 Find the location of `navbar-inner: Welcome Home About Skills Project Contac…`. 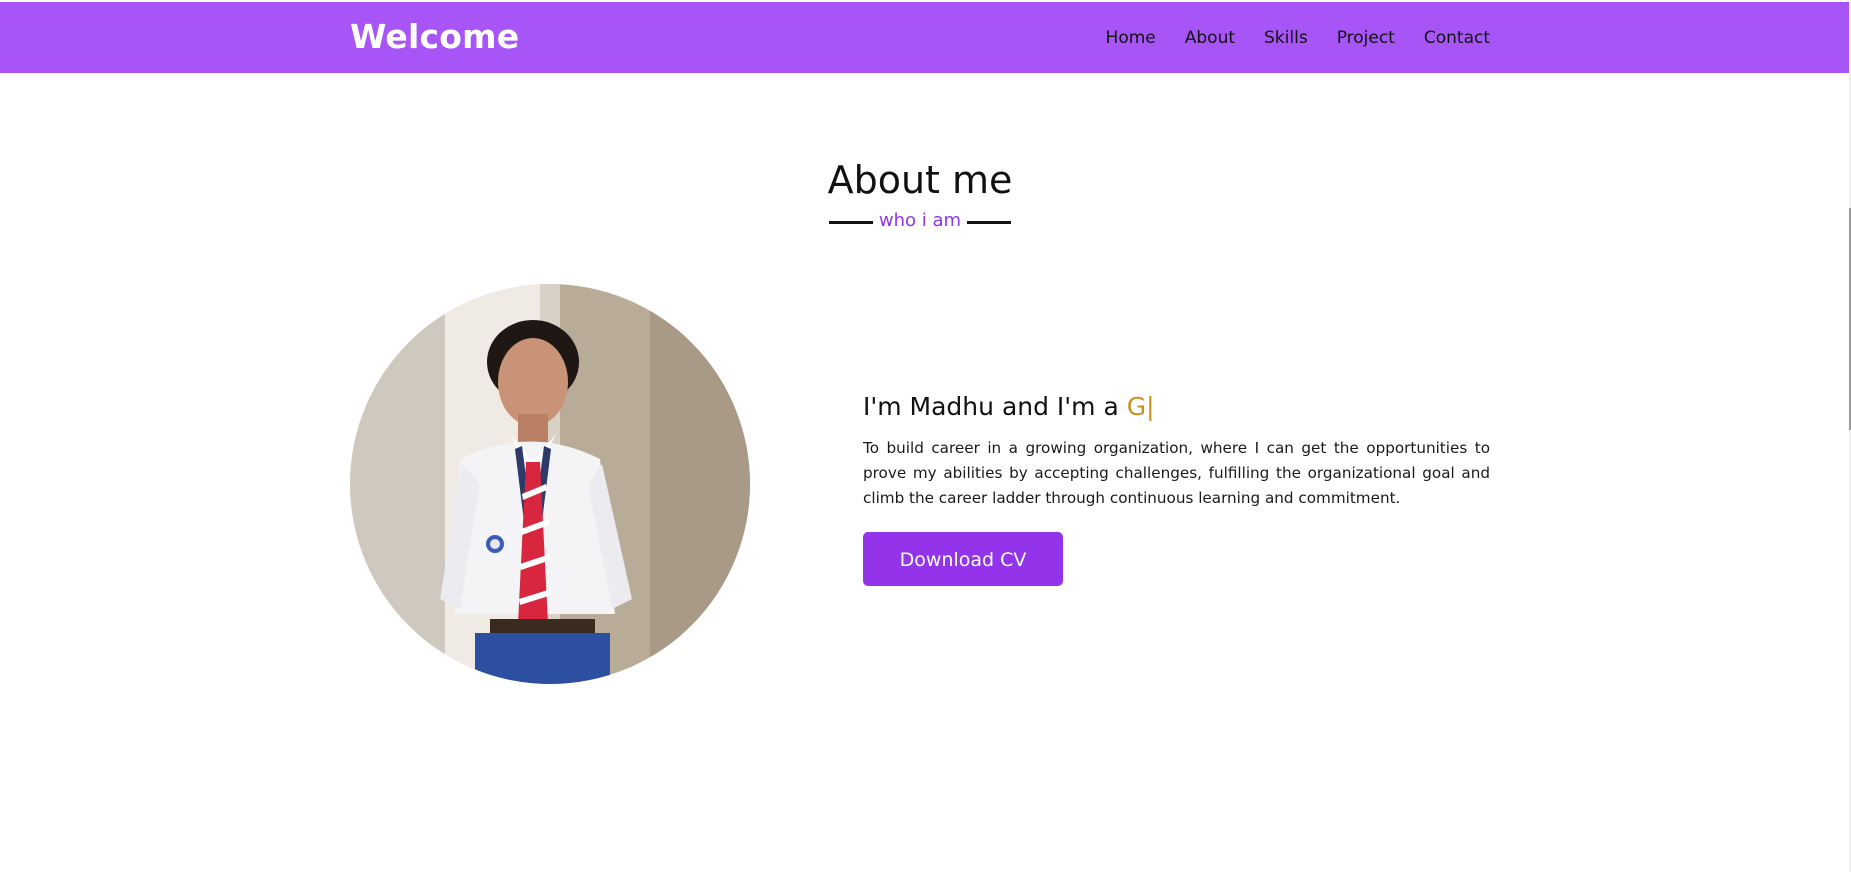

navbar-inner: Welcome Home About Skills Project Contac… is located at coordinates (920, 37).